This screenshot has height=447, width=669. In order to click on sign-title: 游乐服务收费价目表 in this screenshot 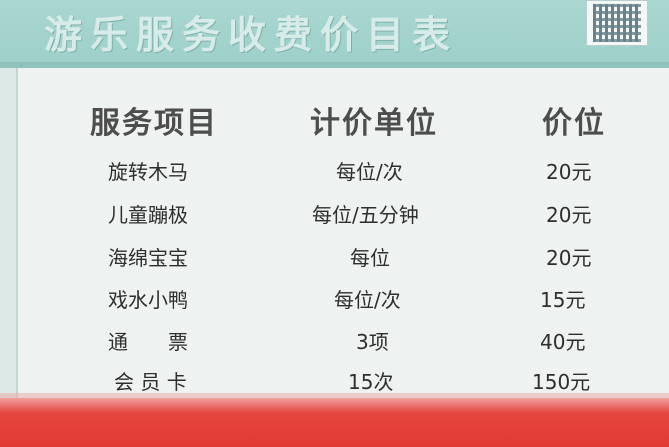, I will do `click(251, 35)`.